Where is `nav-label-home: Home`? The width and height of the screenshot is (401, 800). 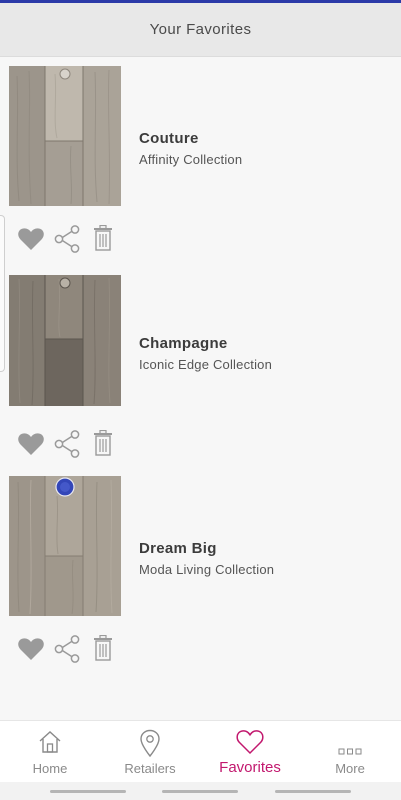
nav-label-home: Home is located at coordinates (50, 768).